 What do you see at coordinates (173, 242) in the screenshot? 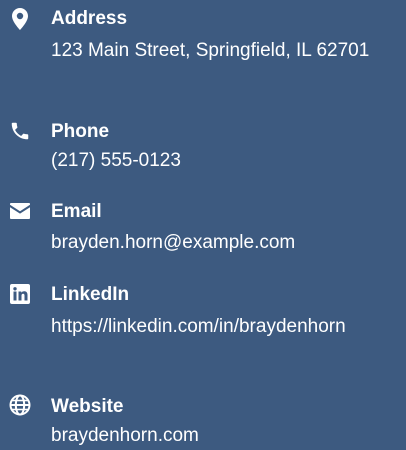
I see `contact-value-email: brayden.horn@example.com` at bounding box center [173, 242].